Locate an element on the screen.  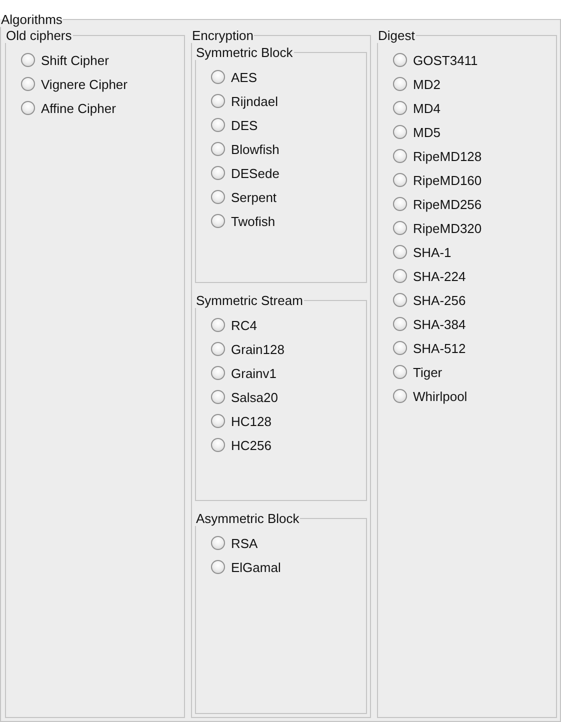
radio-option: Whirlpool is located at coordinates (430, 396).